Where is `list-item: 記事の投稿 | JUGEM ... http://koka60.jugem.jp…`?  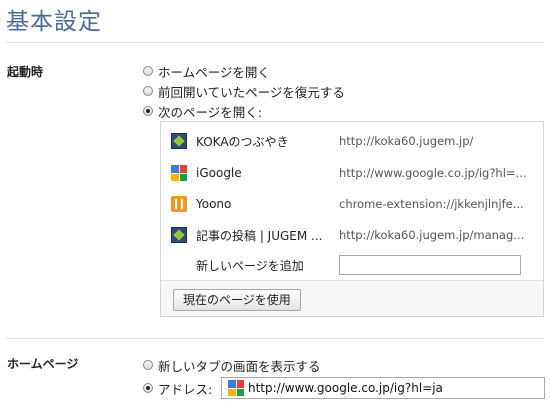 list-item: 記事の投稿 | JUGEM ... http://koka60.jugem.jp… is located at coordinates (352, 235).